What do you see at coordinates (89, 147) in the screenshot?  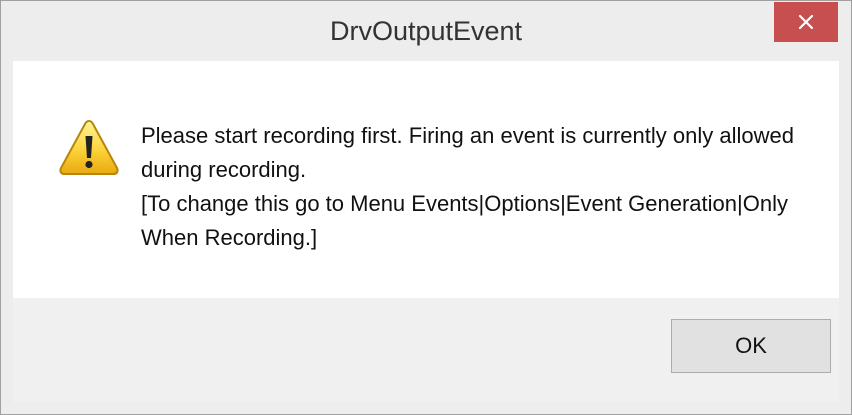 I see `warning-icon` at bounding box center [89, 147].